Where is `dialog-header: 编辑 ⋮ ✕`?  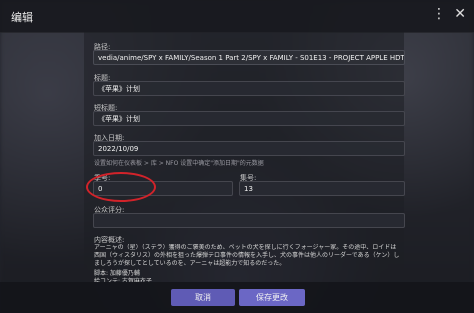 dialog-header: 编辑 ⋮ ✕ is located at coordinates (237, 16).